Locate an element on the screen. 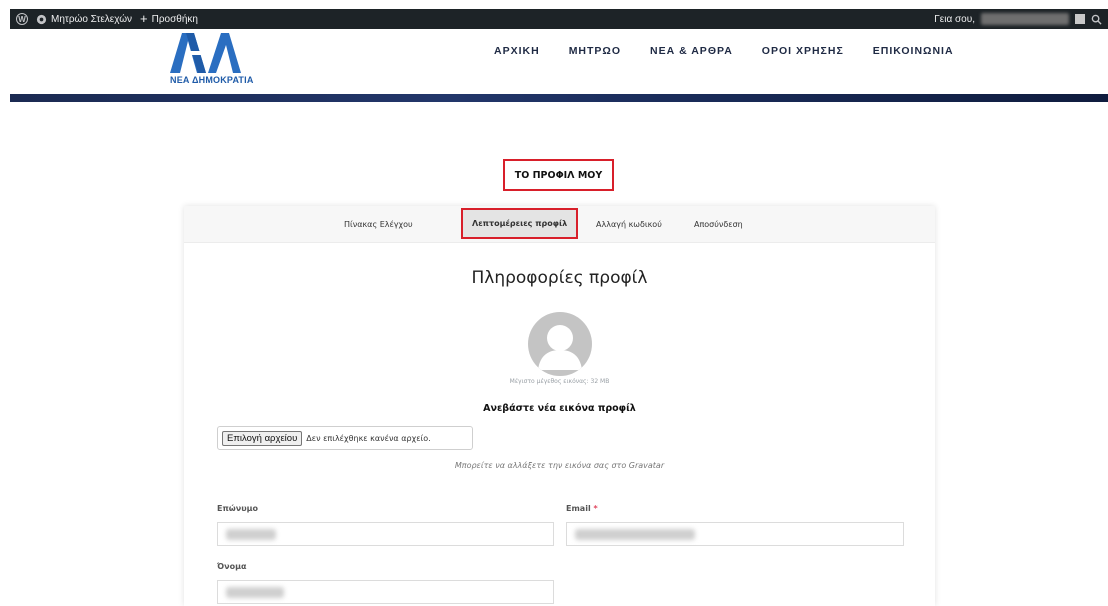  surname-label-text: Επώνυμο is located at coordinates (237, 508).